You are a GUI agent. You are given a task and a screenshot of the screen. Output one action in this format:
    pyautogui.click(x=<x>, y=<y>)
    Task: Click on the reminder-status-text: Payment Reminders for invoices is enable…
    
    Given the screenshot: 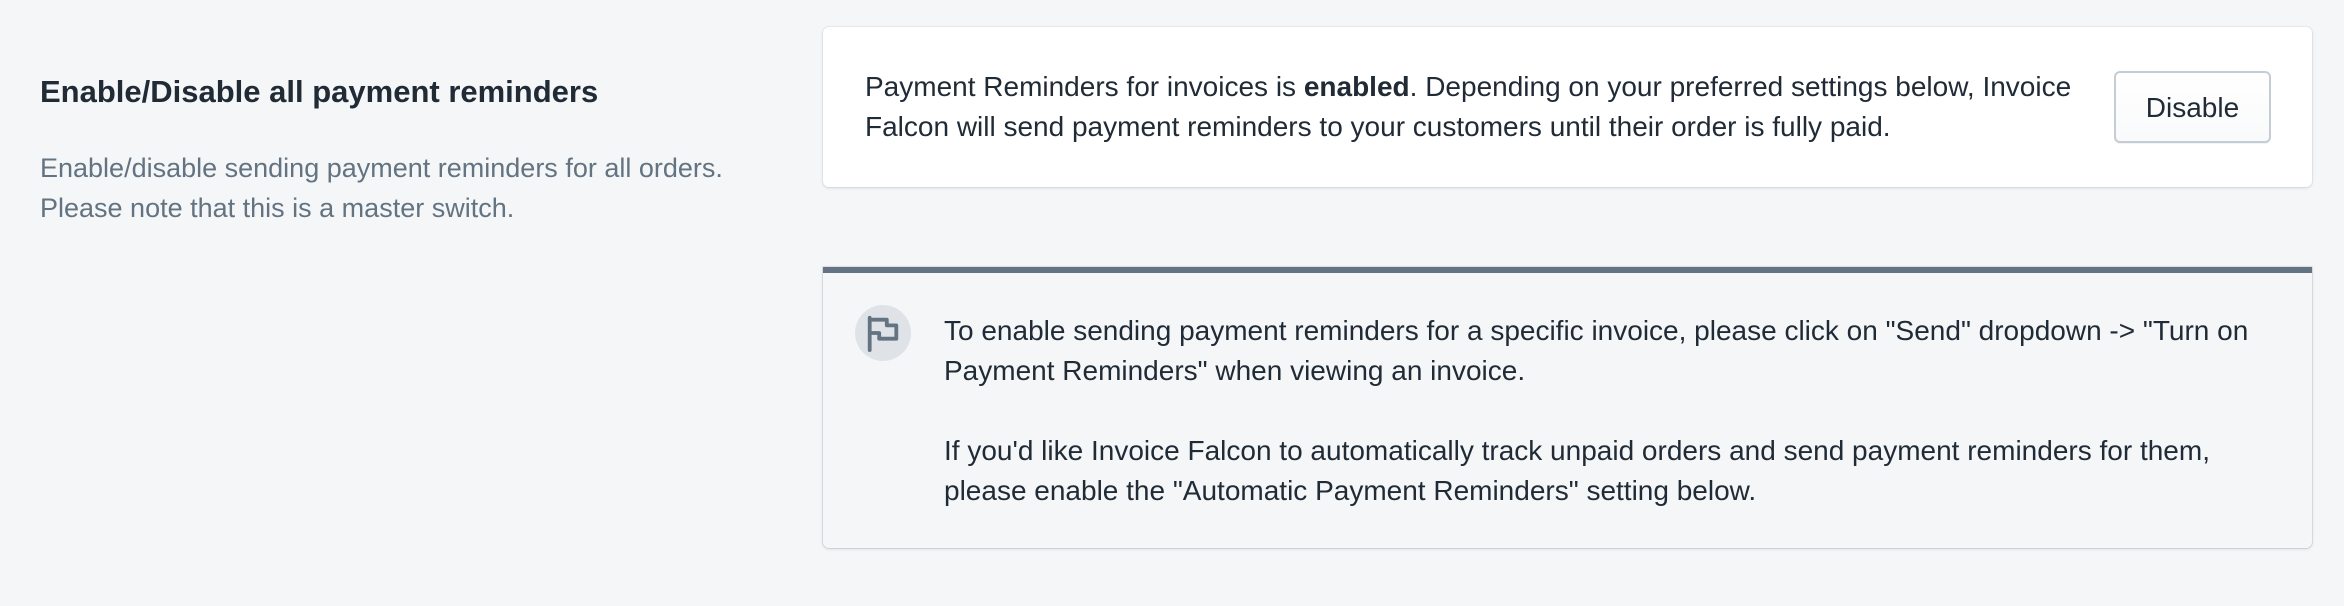 What is the action you would take?
    pyautogui.click(x=1475, y=107)
    